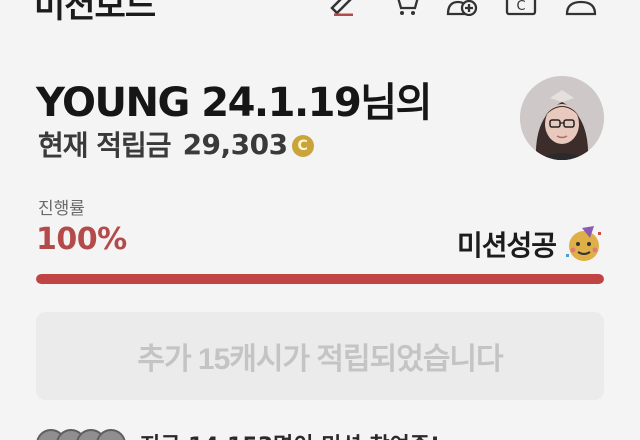 This screenshot has width=640, height=440. I want to click on mission-status: 미션성공, so click(530, 244).